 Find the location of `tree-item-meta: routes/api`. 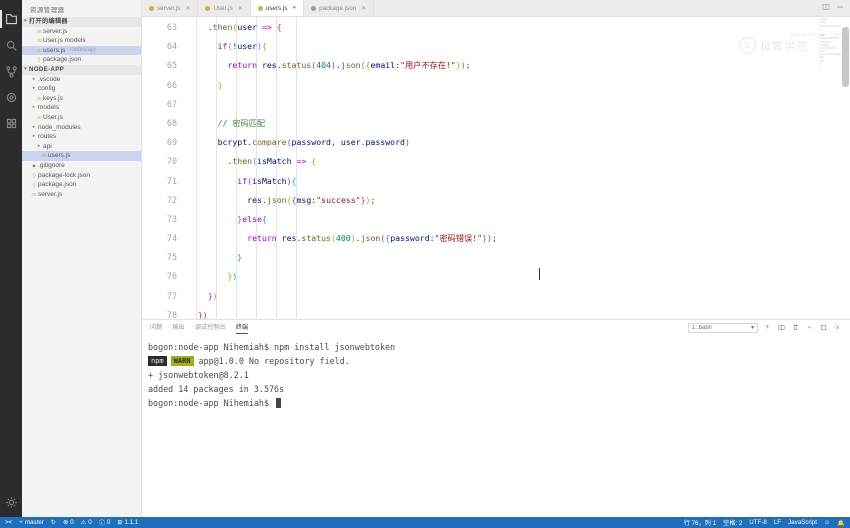

tree-item-meta: routes/api is located at coordinates (82, 49).